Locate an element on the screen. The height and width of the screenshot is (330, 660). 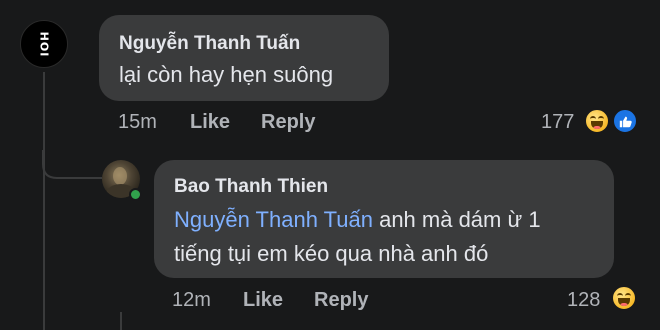
reaction-count: 177 is located at coordinates (557, 122).